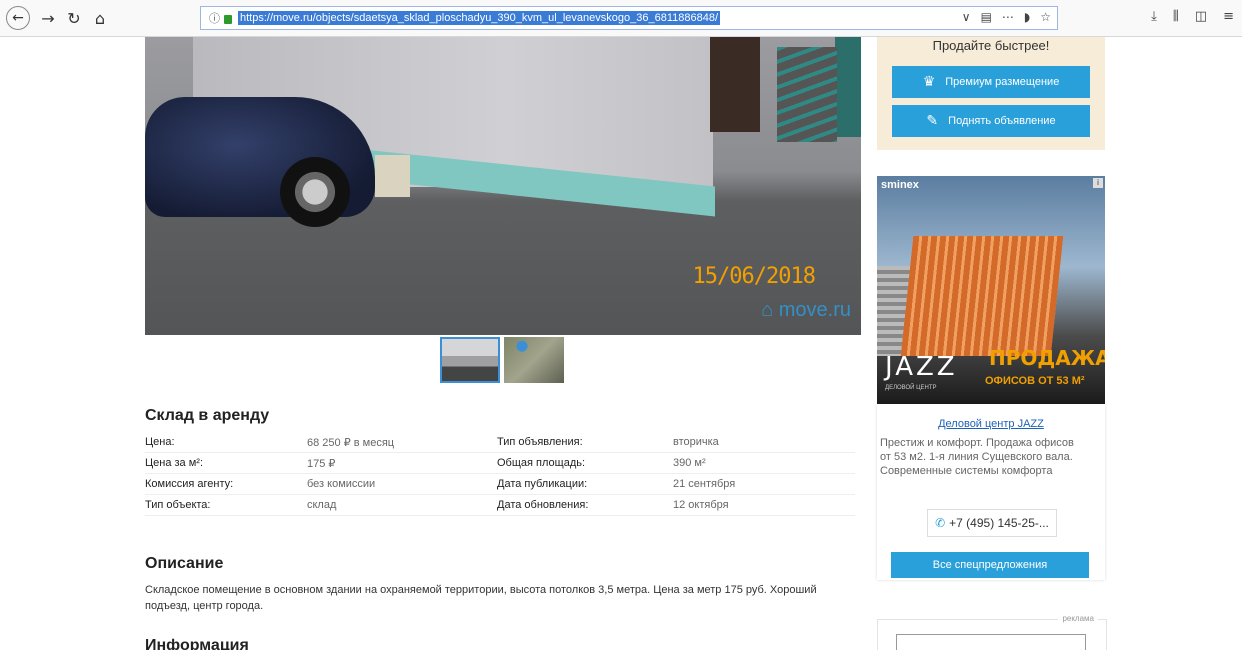 The width and height of the screenshot is (1242, 650). I want to click on sidebar-icon: ◫, so click(1201, 16).